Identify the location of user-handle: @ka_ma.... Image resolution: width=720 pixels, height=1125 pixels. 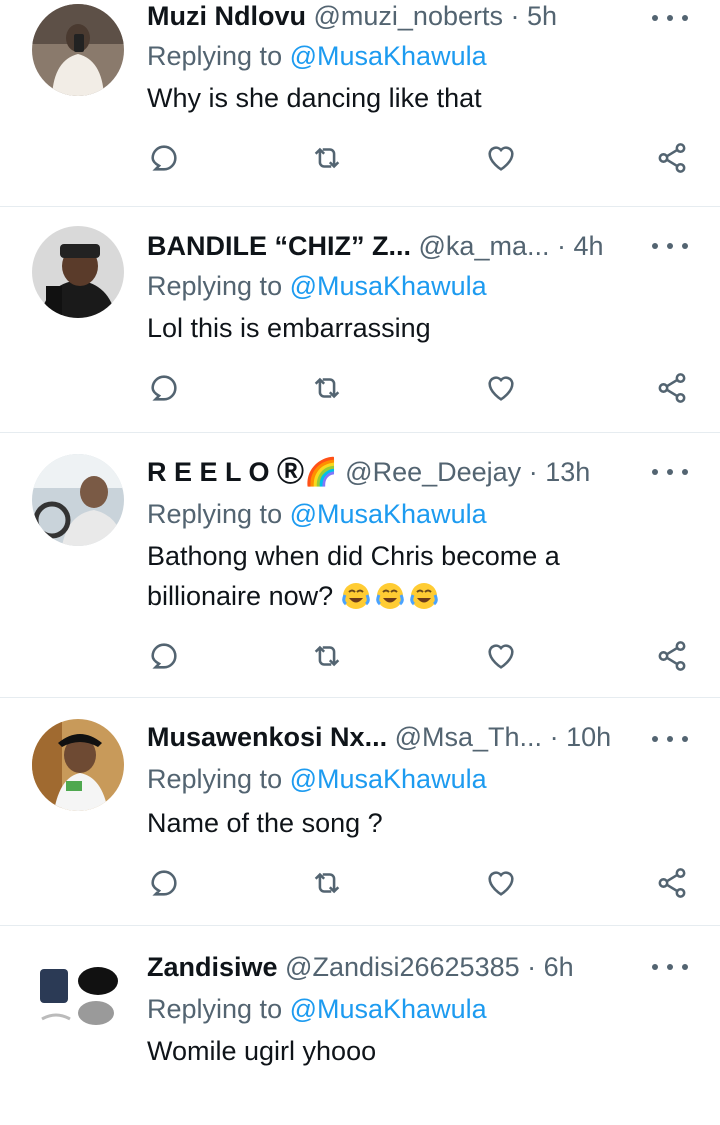
(484, 246).